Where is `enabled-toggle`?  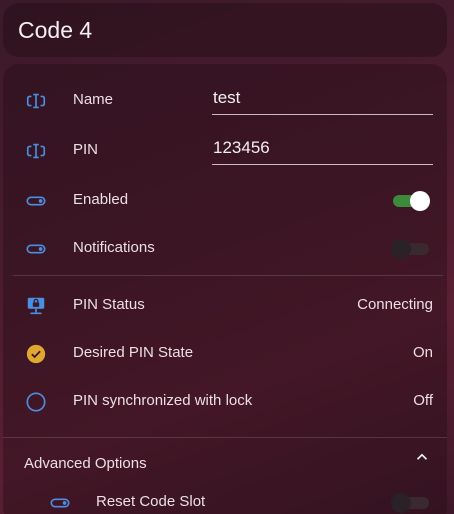
enabled-toggle is located at coordinates (411, 201).